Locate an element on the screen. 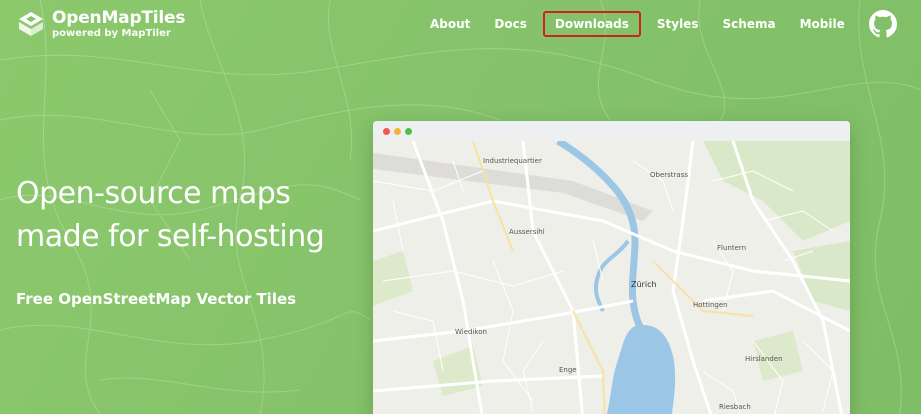  openmaptiles-logo-icon is located at coordinates (31, 24).